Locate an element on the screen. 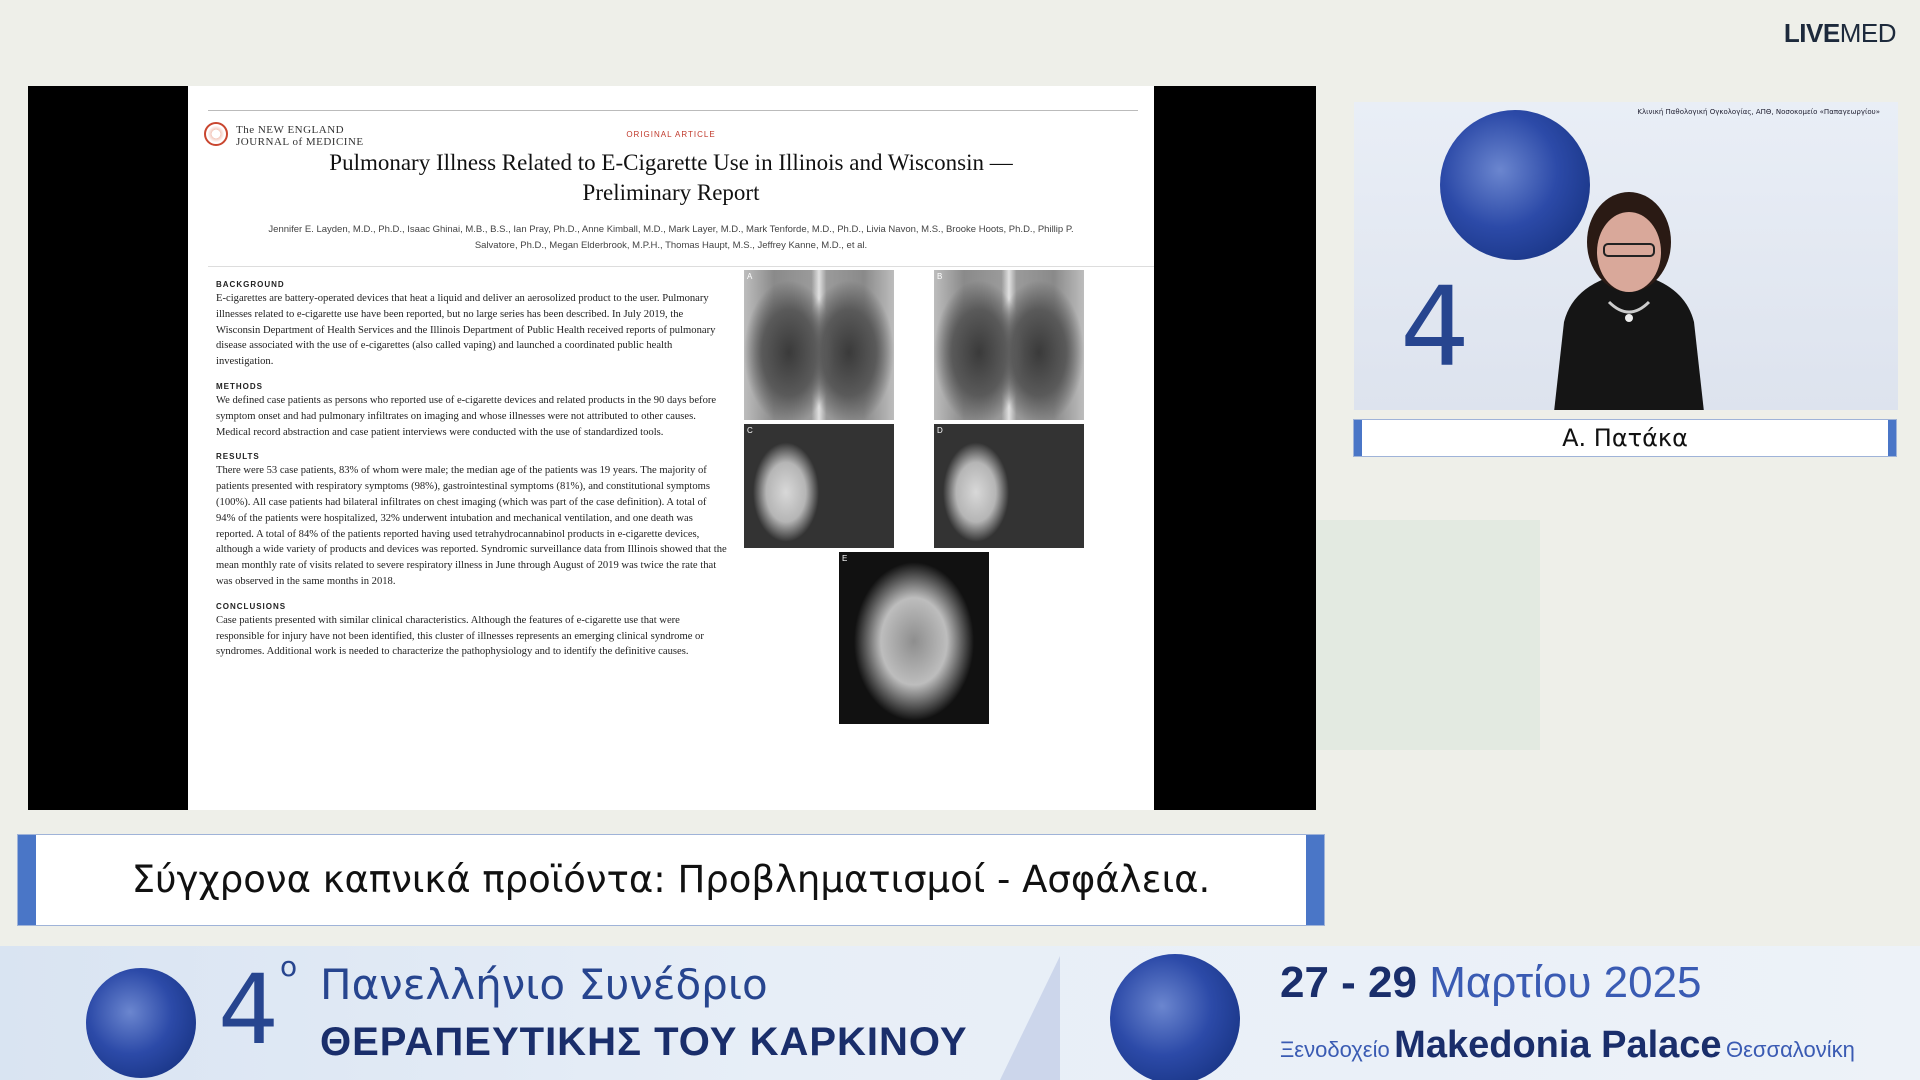 The image size is (1920, 1080). figure-label-b: B is located at coordinates (940, 276).